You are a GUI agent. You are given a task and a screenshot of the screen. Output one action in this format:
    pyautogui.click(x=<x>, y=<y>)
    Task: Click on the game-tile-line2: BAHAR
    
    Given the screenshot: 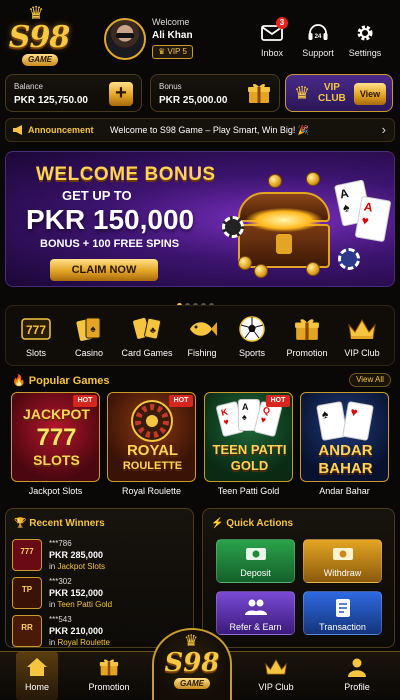 What is the action you would take?
    pyautogui.click(x=345, y=468)
    